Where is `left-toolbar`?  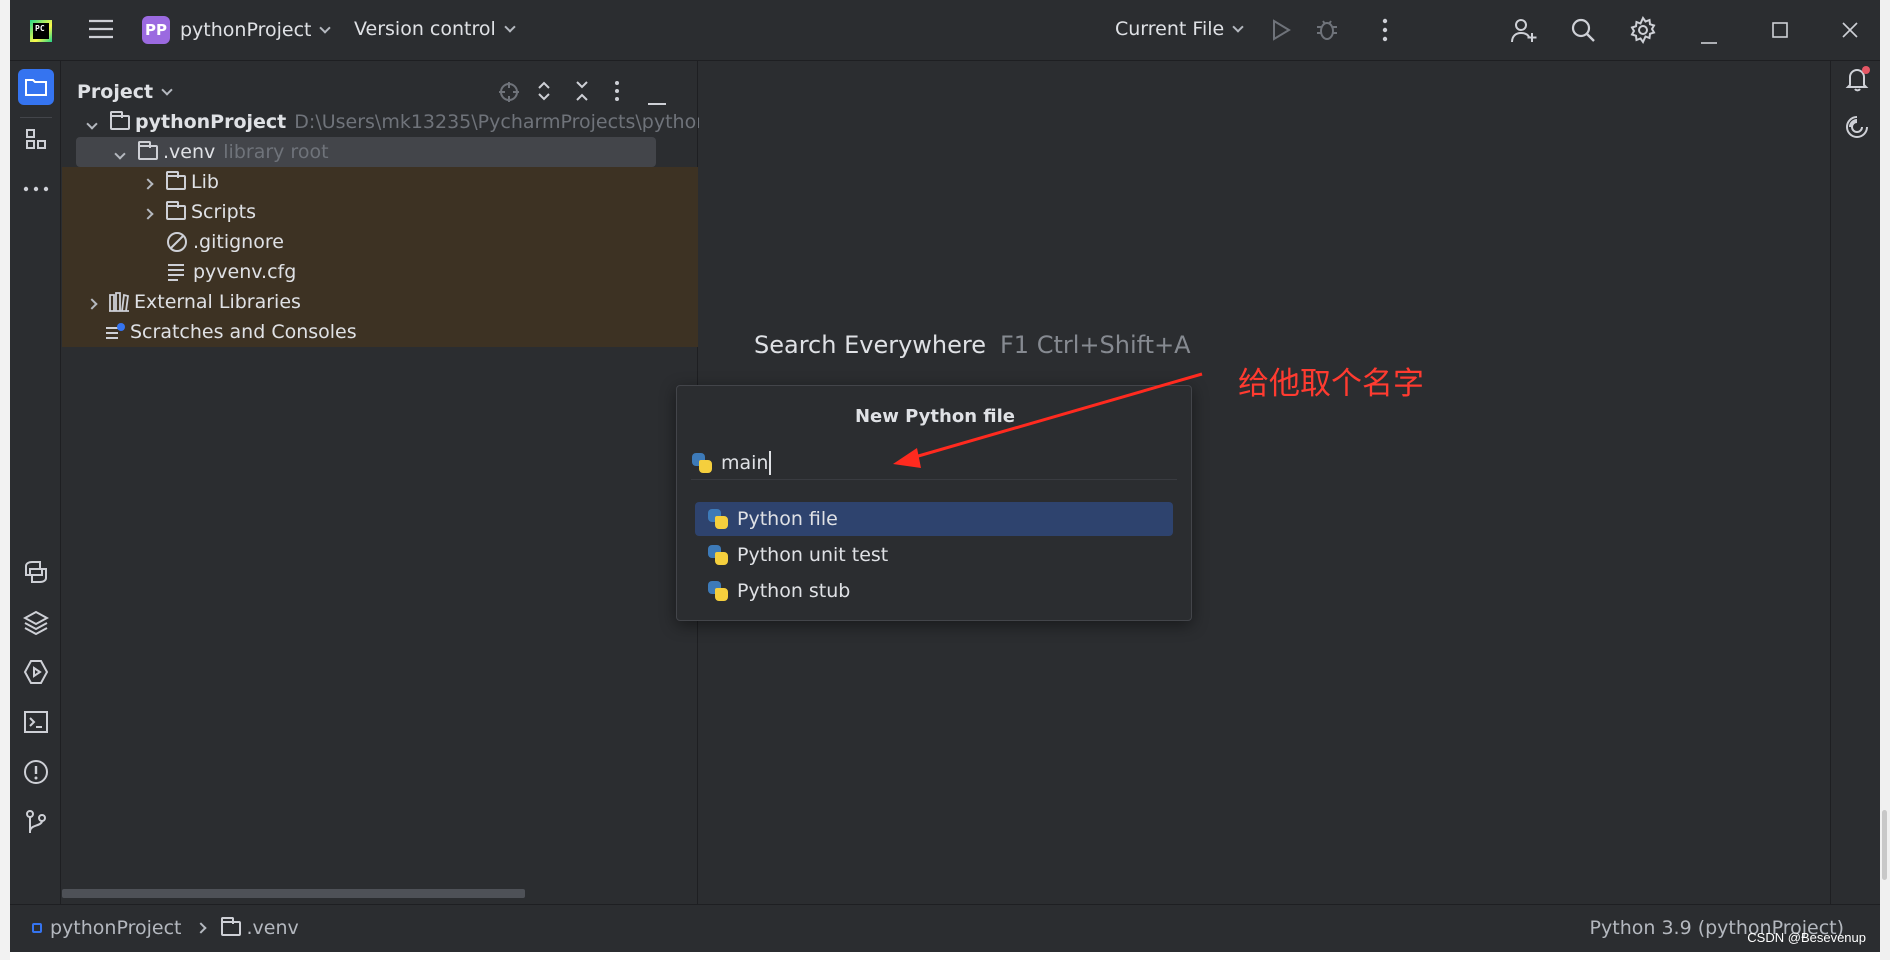
left-toolbar is located at coordinates (35, 482).